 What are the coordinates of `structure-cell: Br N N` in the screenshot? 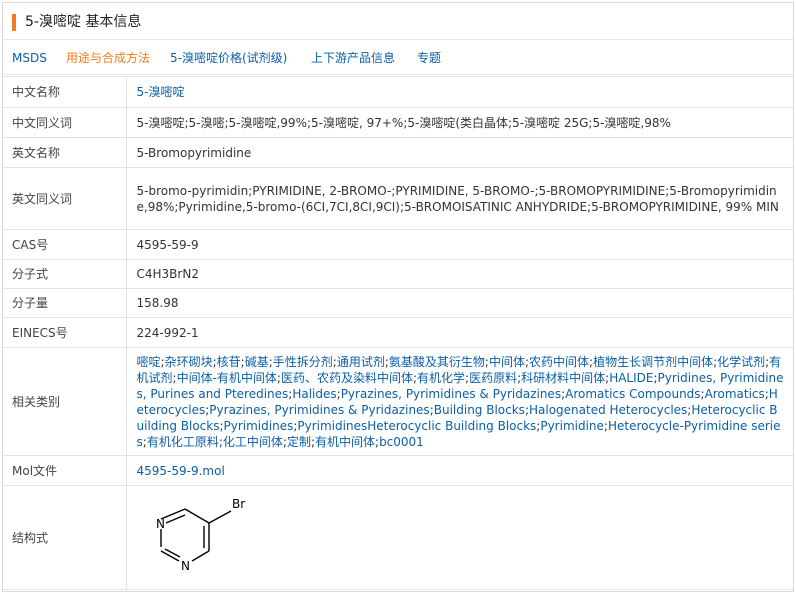 It's located at (459, 537).